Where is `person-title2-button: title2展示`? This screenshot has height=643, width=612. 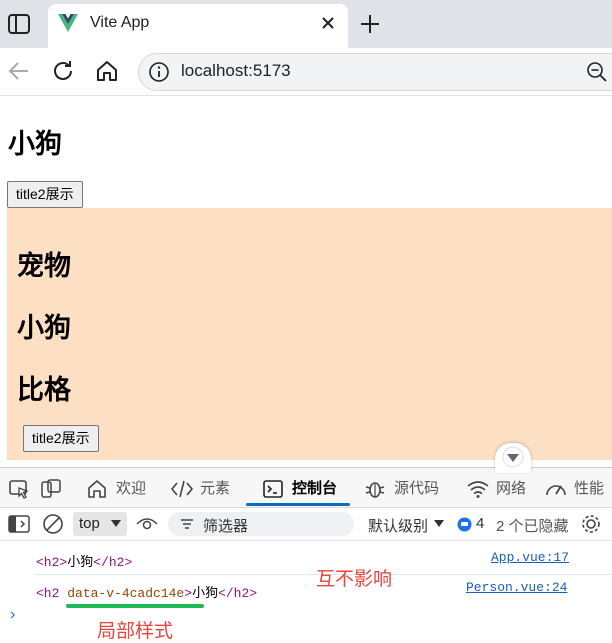
person-title2-button: title2展示 is located at coordinates (61, 438).